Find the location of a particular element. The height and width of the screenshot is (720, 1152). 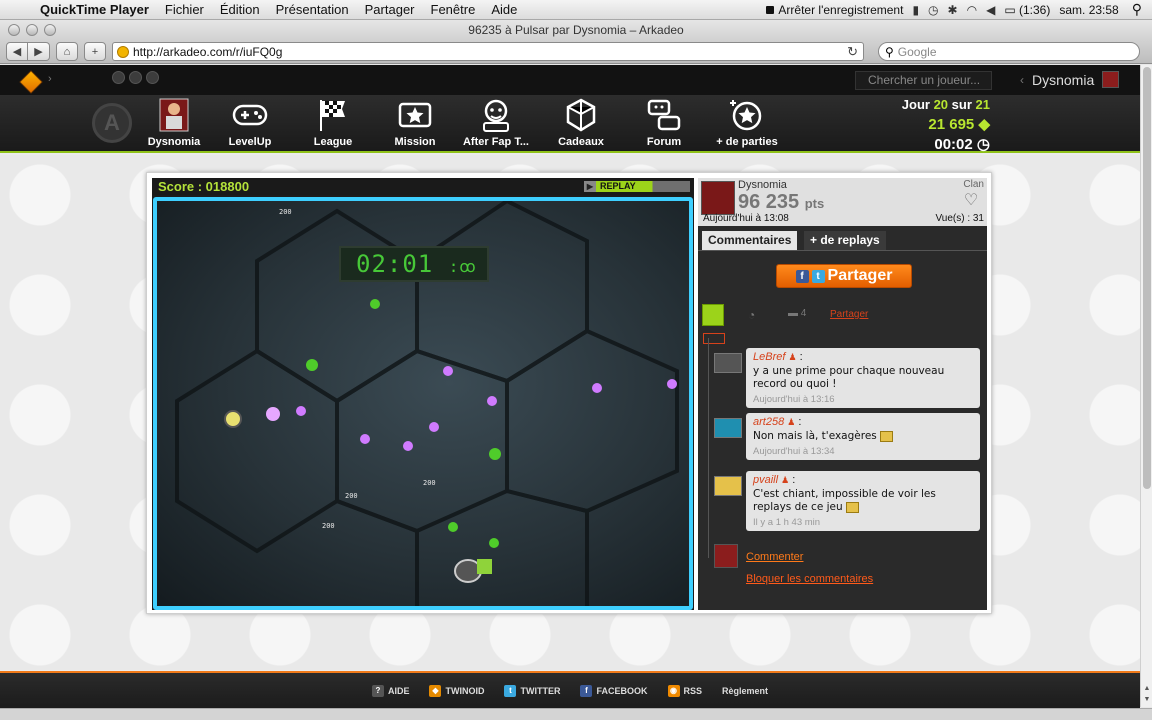

coin-mini-icon is located at coordinates (152, 77).